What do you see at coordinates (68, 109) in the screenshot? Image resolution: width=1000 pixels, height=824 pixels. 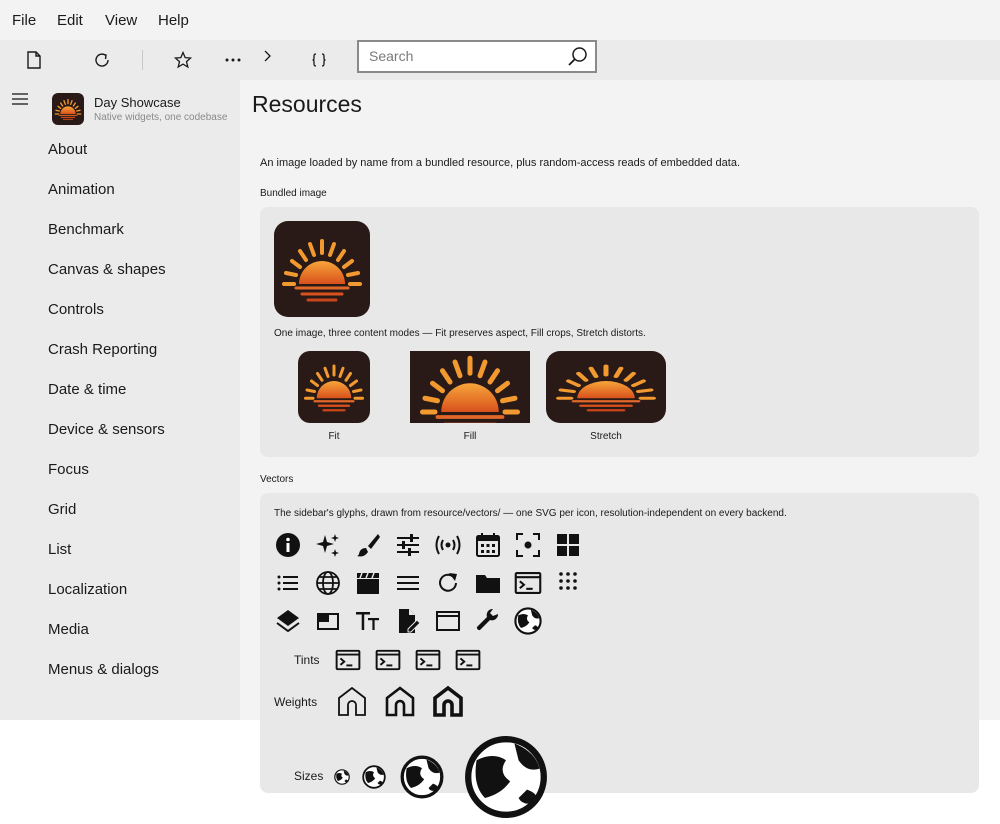 I see `app-logo` at bounding box center [68, 109].